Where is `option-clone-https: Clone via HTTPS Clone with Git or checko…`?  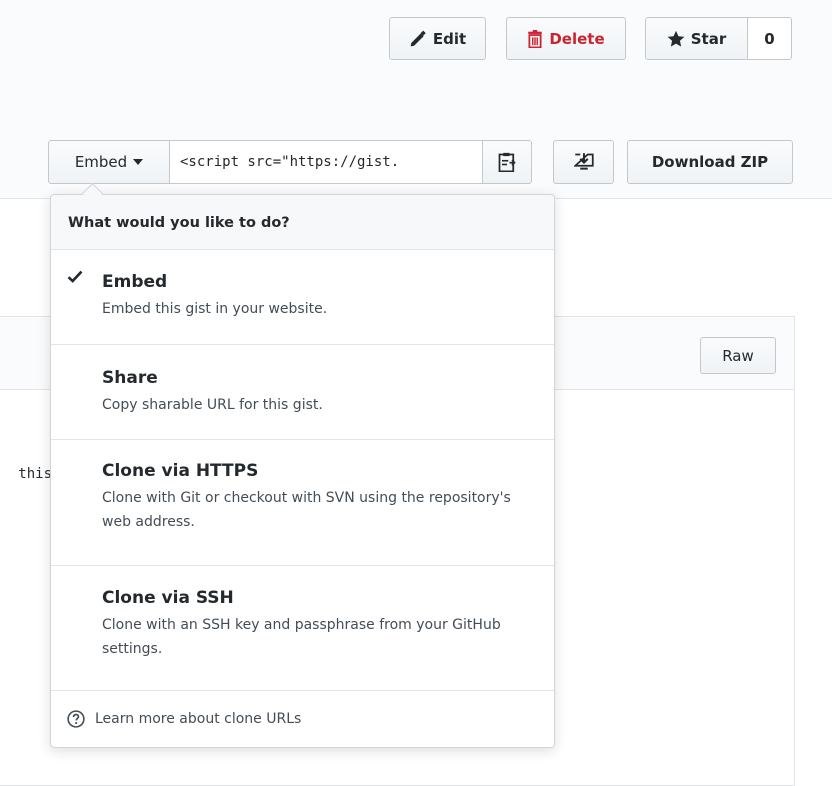
option-clone-https: Clone via HTTPS Clone with Git or checko… is located at coordinates (302, 503).